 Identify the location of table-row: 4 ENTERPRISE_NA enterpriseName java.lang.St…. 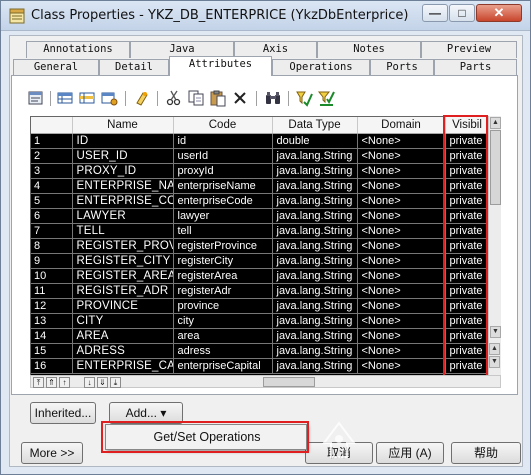
(260, 186).